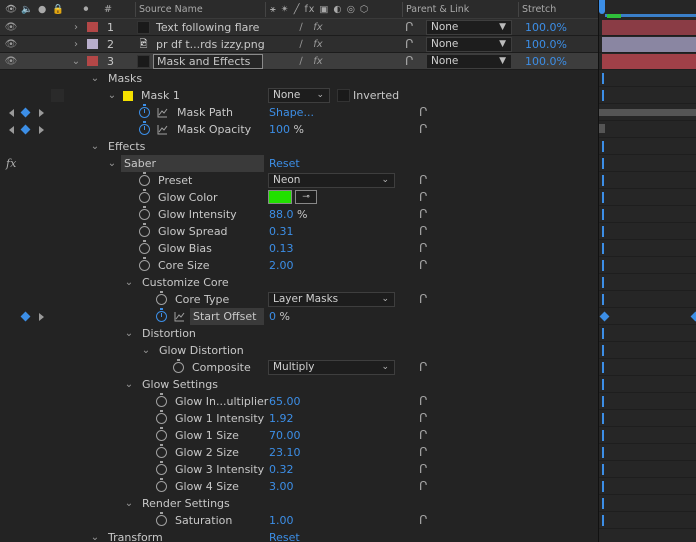  What do you see at coordinates (647, 271) in the screenshot?
I see `timeline-area` at bounding box center [647, 271].